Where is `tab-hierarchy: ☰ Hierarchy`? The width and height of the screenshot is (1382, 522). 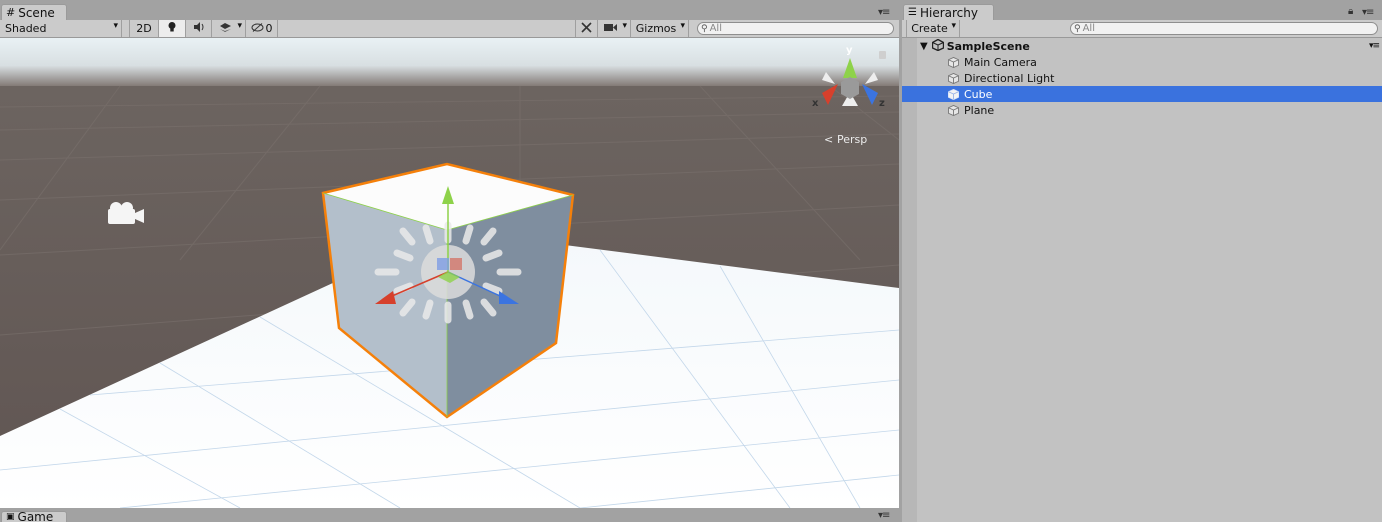 tab-hierarchy: ☰ Hierarchy is located at coordinates (948, 12).